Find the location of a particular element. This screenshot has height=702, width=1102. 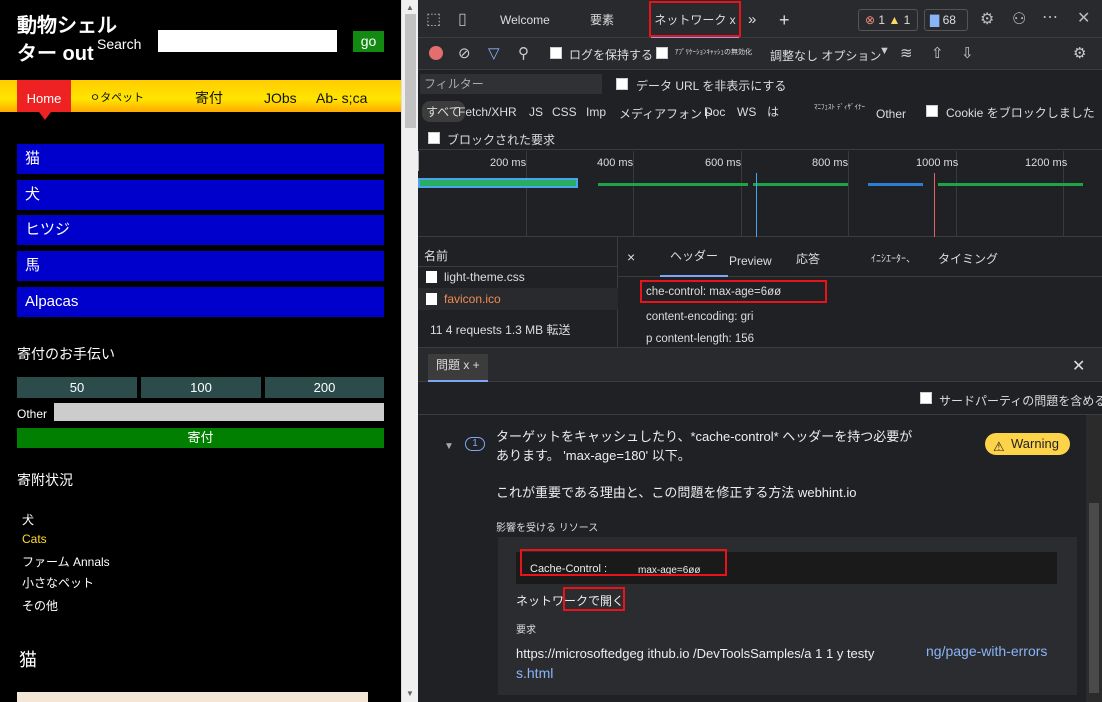

blocked-requests-checkbox is located at coordinates (434, 138).